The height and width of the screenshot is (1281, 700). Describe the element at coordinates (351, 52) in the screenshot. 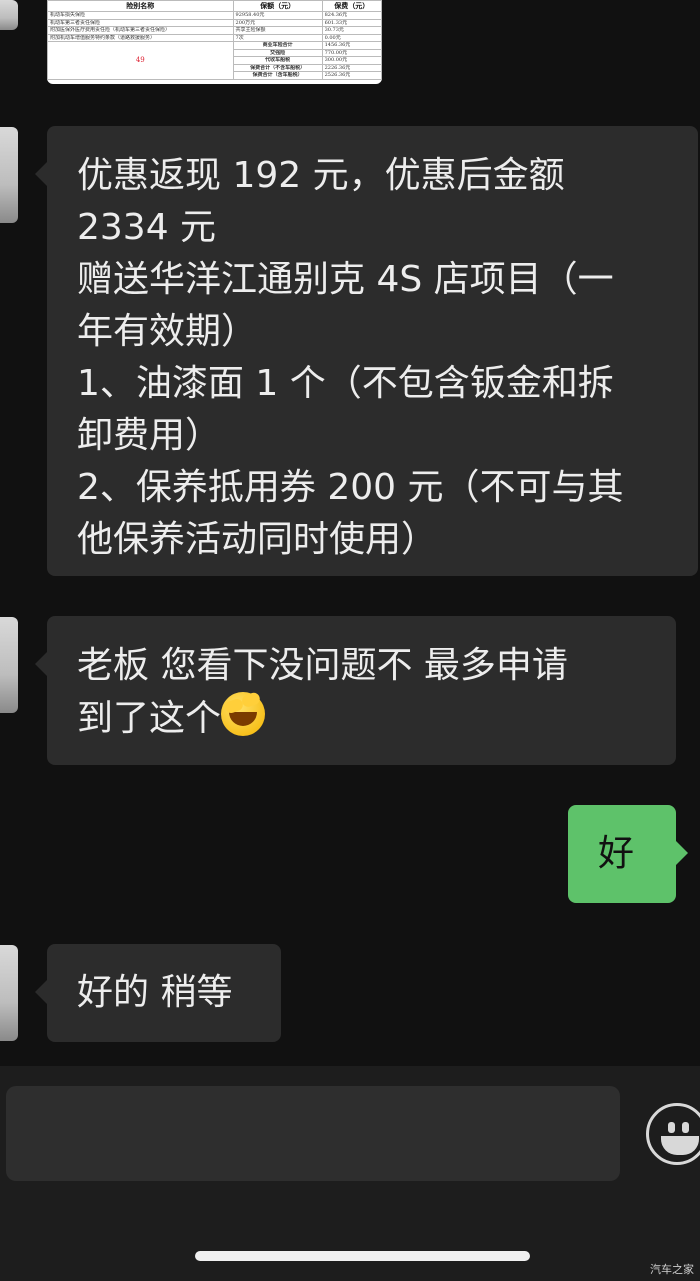

I see `summary-value: 770.00元` at that location.